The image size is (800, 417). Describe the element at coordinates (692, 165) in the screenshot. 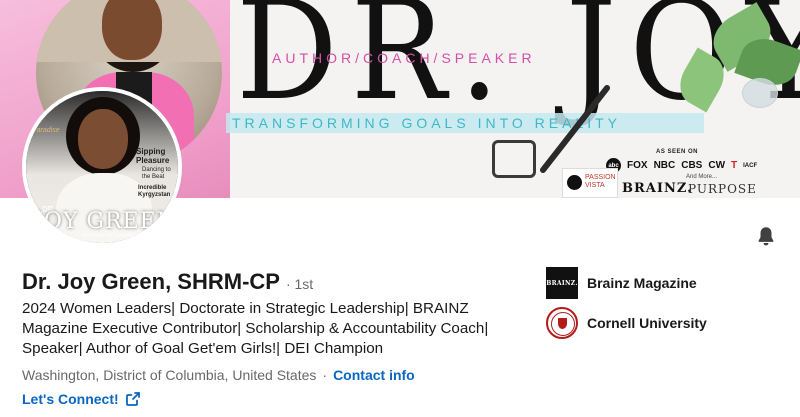

I see `media-logo-cbs: CBS` at that location.